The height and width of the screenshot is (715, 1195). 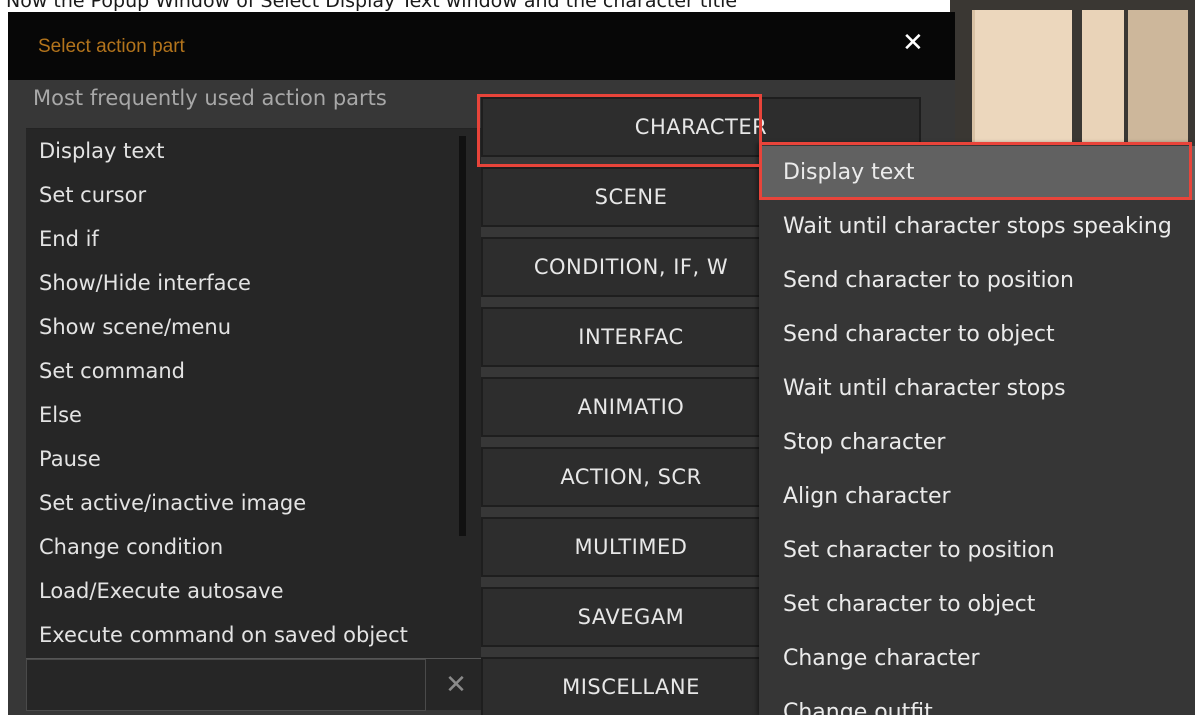 I want to click on list-item: Change condition, so click(x=253, y=547).